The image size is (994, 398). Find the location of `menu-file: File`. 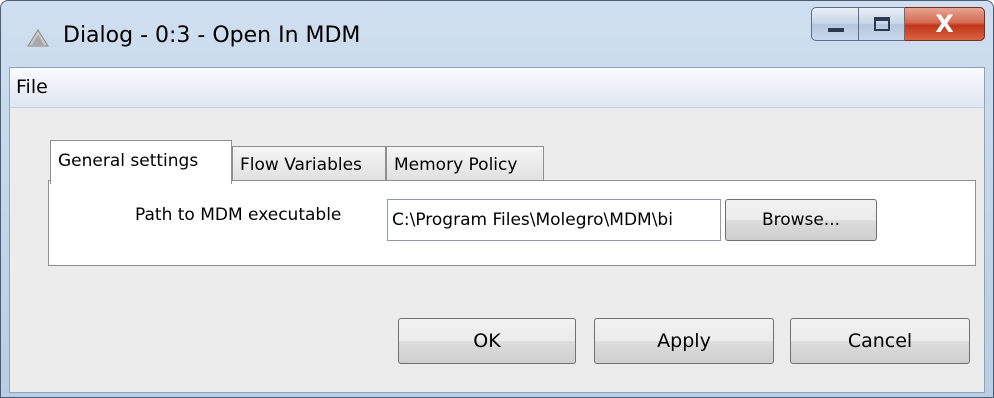

menu-file: File is located at coordinates (32, 87).